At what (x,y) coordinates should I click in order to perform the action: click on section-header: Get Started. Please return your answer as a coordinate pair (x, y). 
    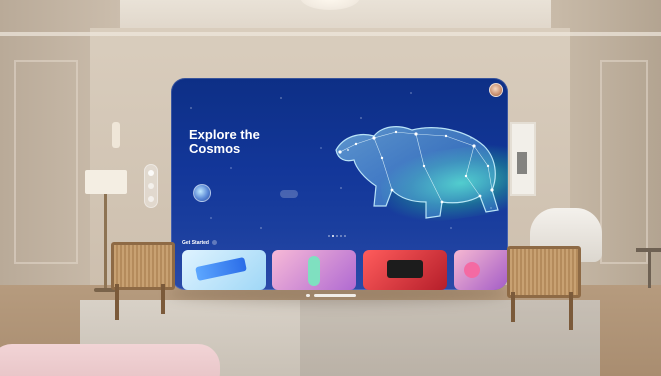
    Looking at the image, I should click on (200, 243).